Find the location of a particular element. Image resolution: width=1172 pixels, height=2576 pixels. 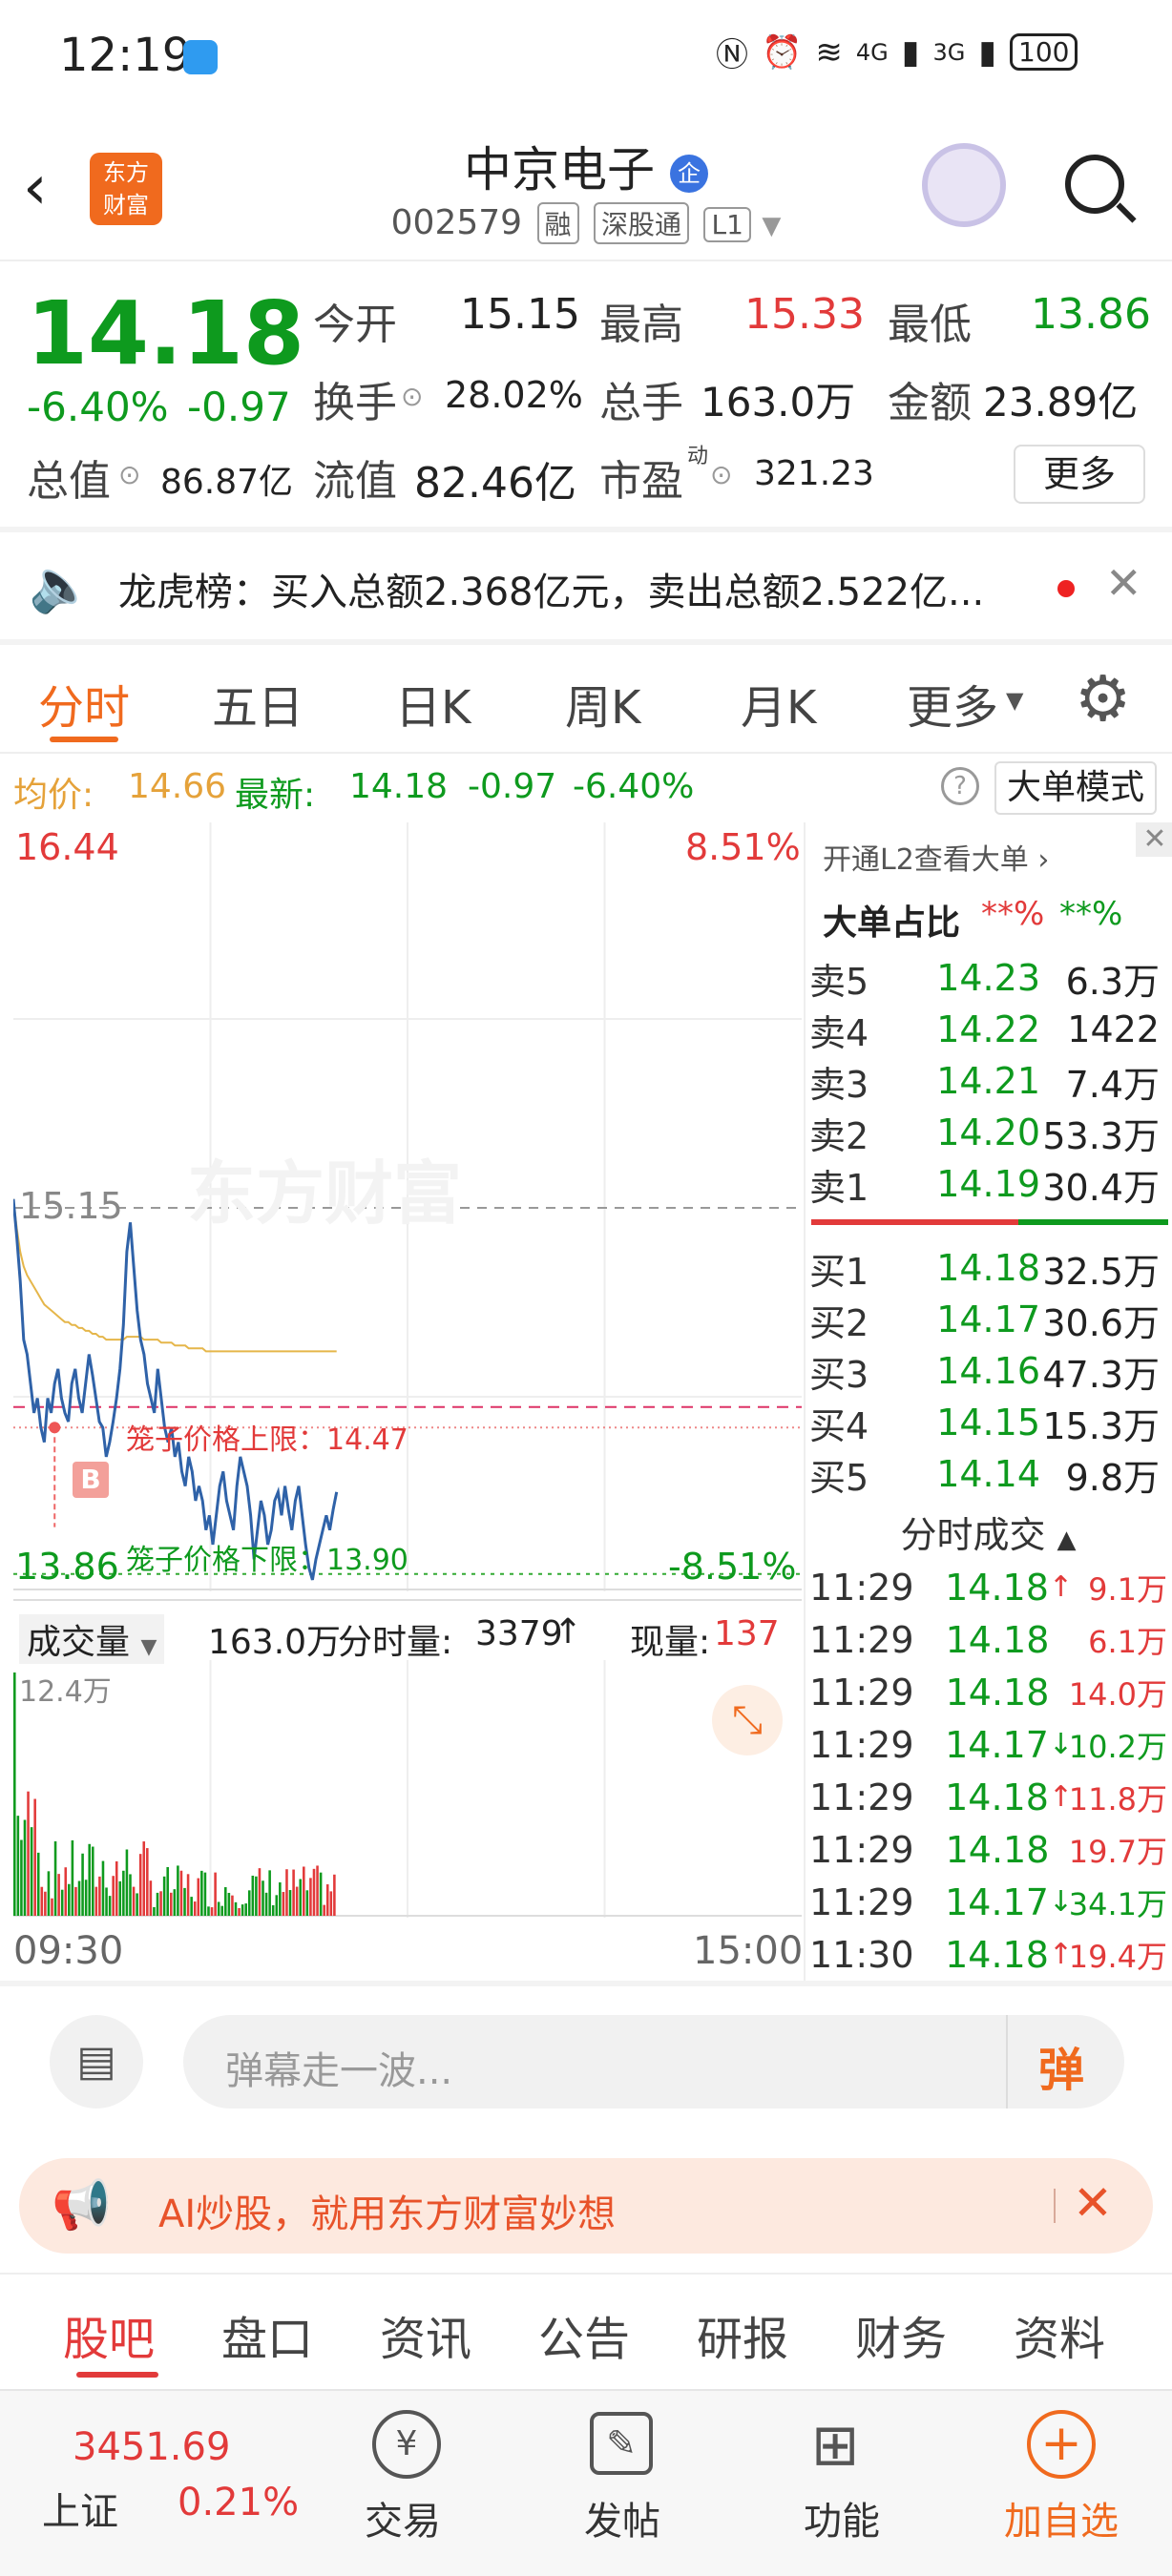

tick-row: 11:29 14.18 ↑ 11.8万 is located at coordinates (988, 1797).